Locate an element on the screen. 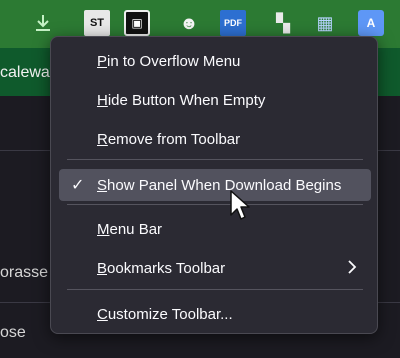 This screenshot has width=400, height=358. translate-glyph-icon: A is located at coordinates (371, 23).